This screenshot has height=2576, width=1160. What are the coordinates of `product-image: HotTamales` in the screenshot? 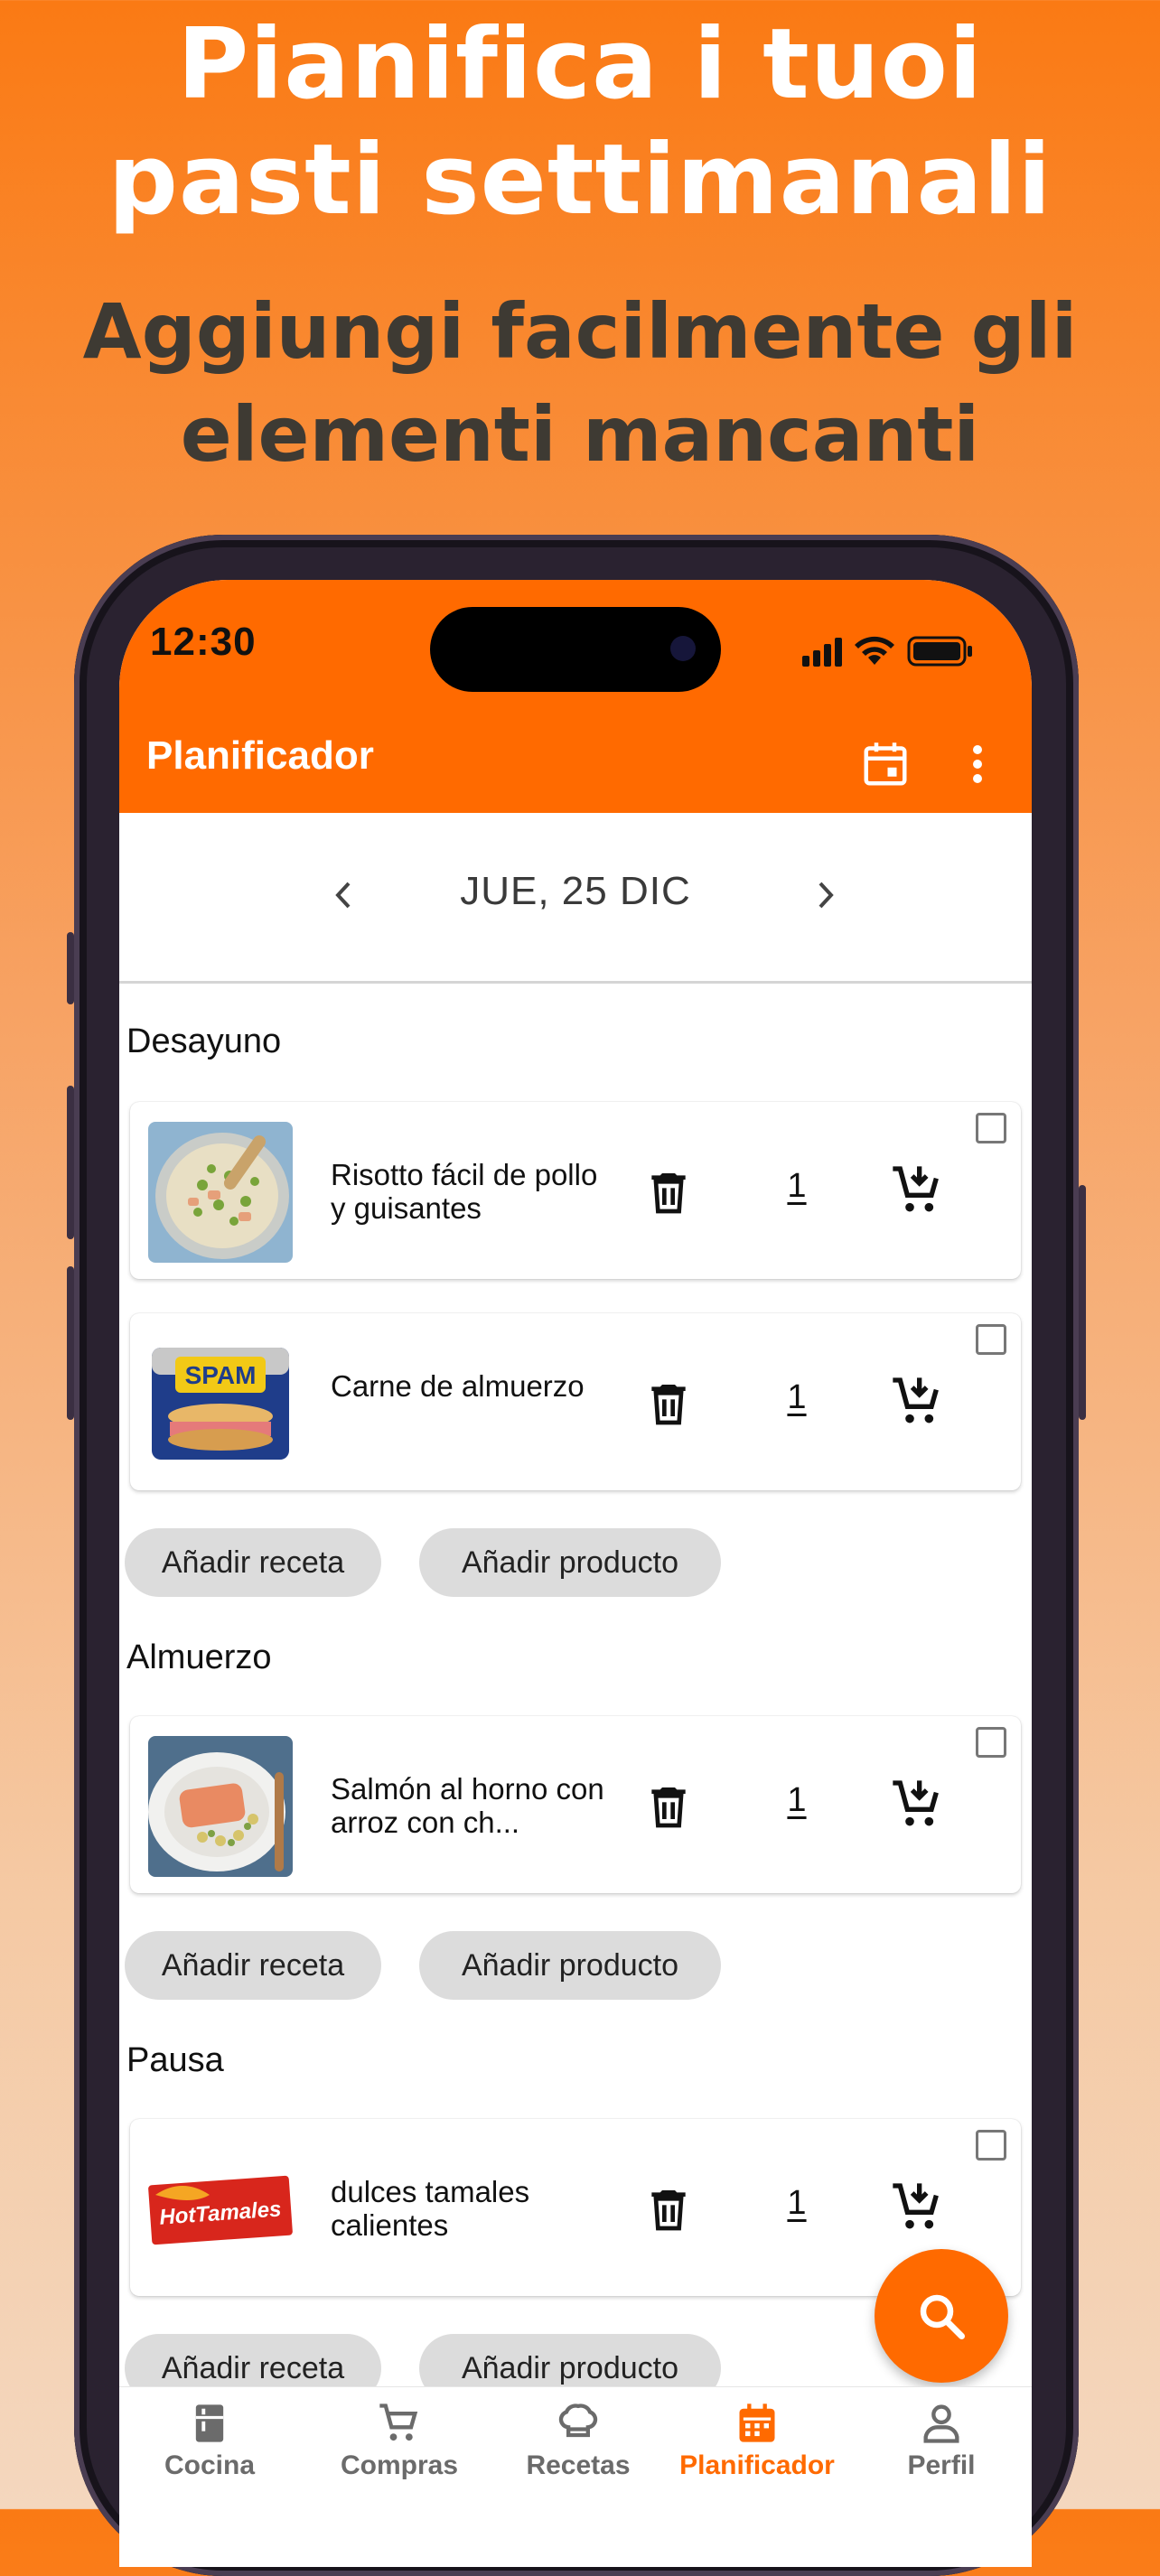 It's located at (220, 2209).